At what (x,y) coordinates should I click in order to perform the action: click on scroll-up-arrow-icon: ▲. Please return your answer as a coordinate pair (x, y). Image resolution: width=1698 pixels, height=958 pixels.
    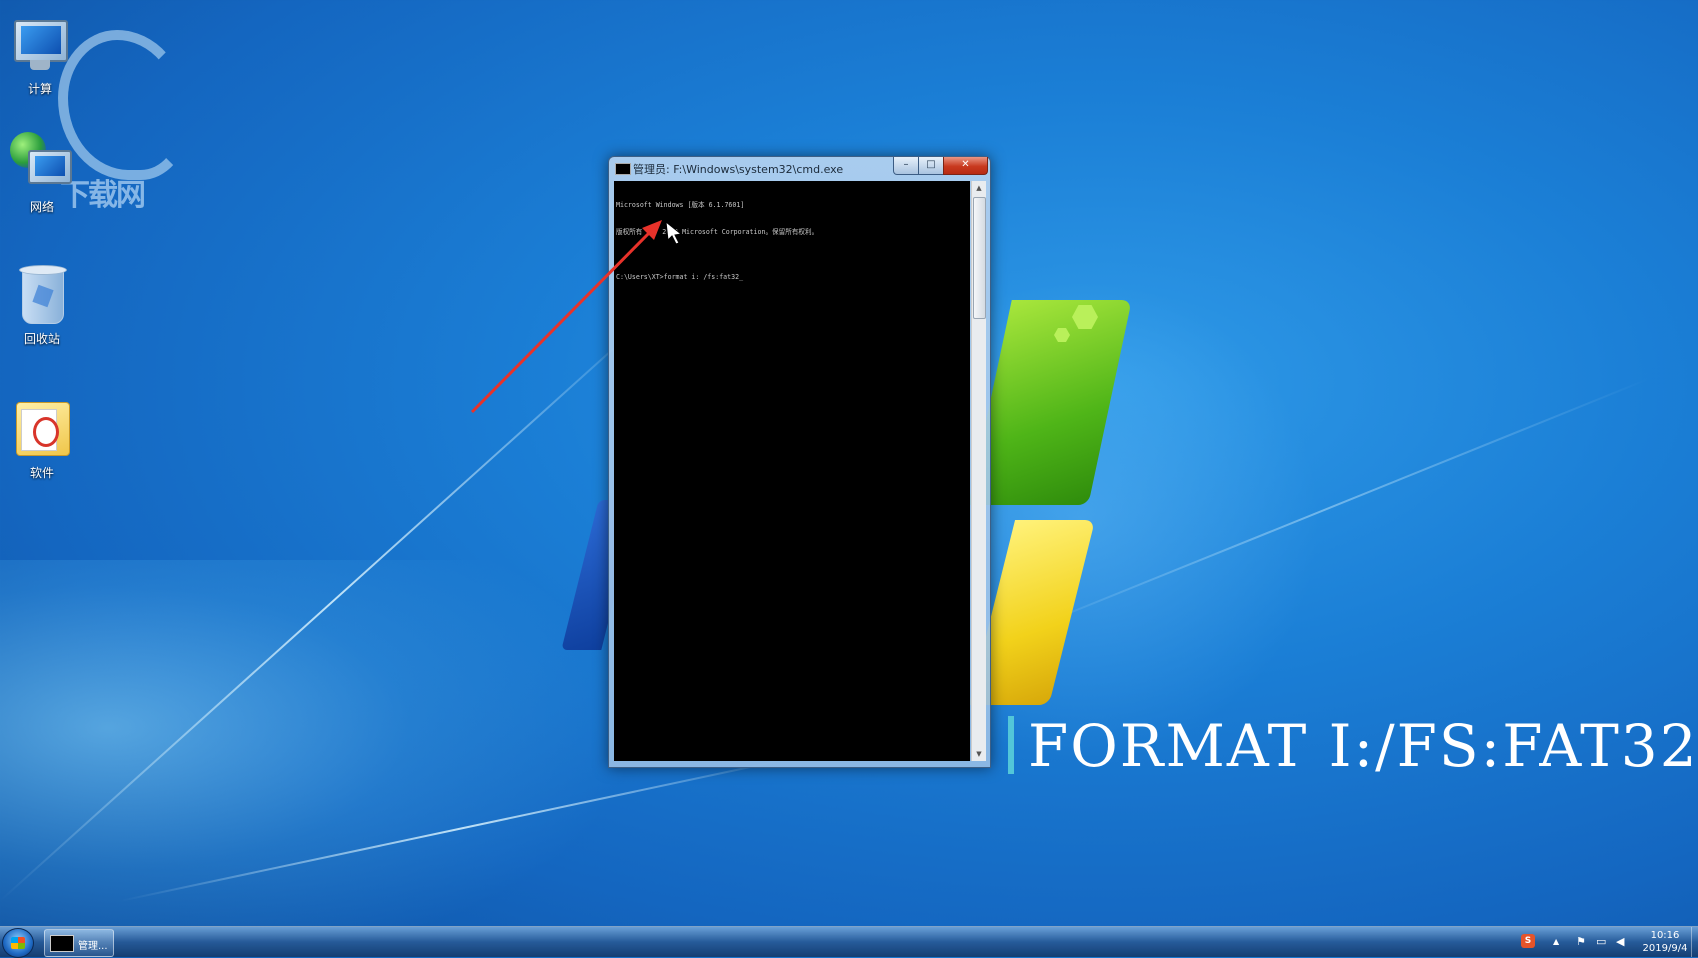
    Looking at the image, I should click on (979, 188).